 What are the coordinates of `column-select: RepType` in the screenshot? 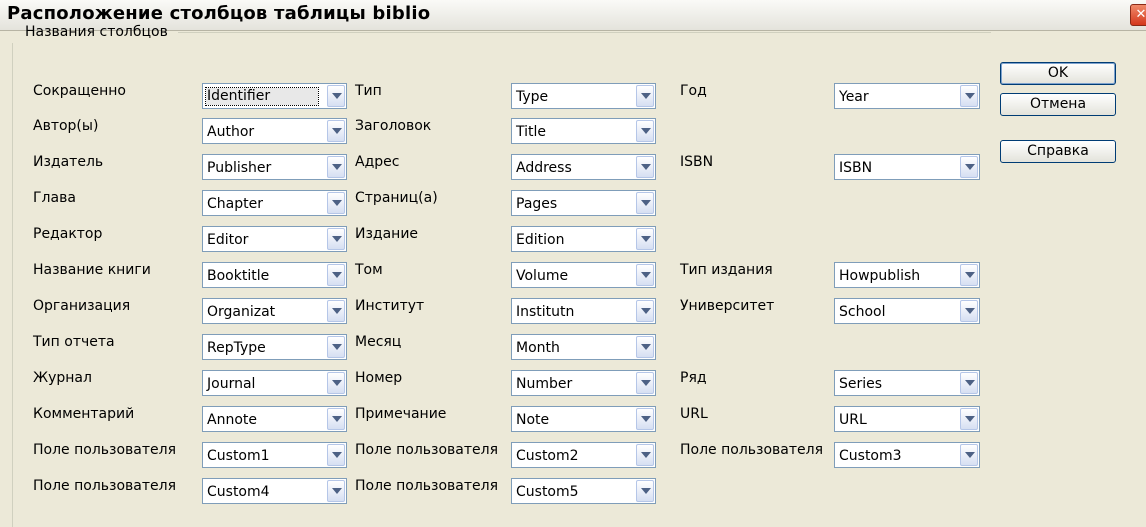 It's located at (274, 347).